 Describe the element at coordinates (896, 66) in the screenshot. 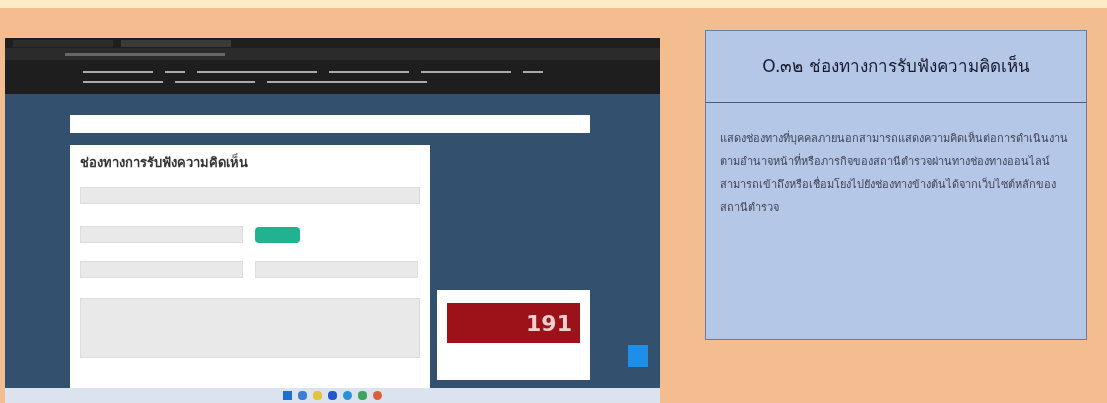

I see `panel-title: O.๓๒ ช่องทางการรับฟังความคิดเห็น` at that location.